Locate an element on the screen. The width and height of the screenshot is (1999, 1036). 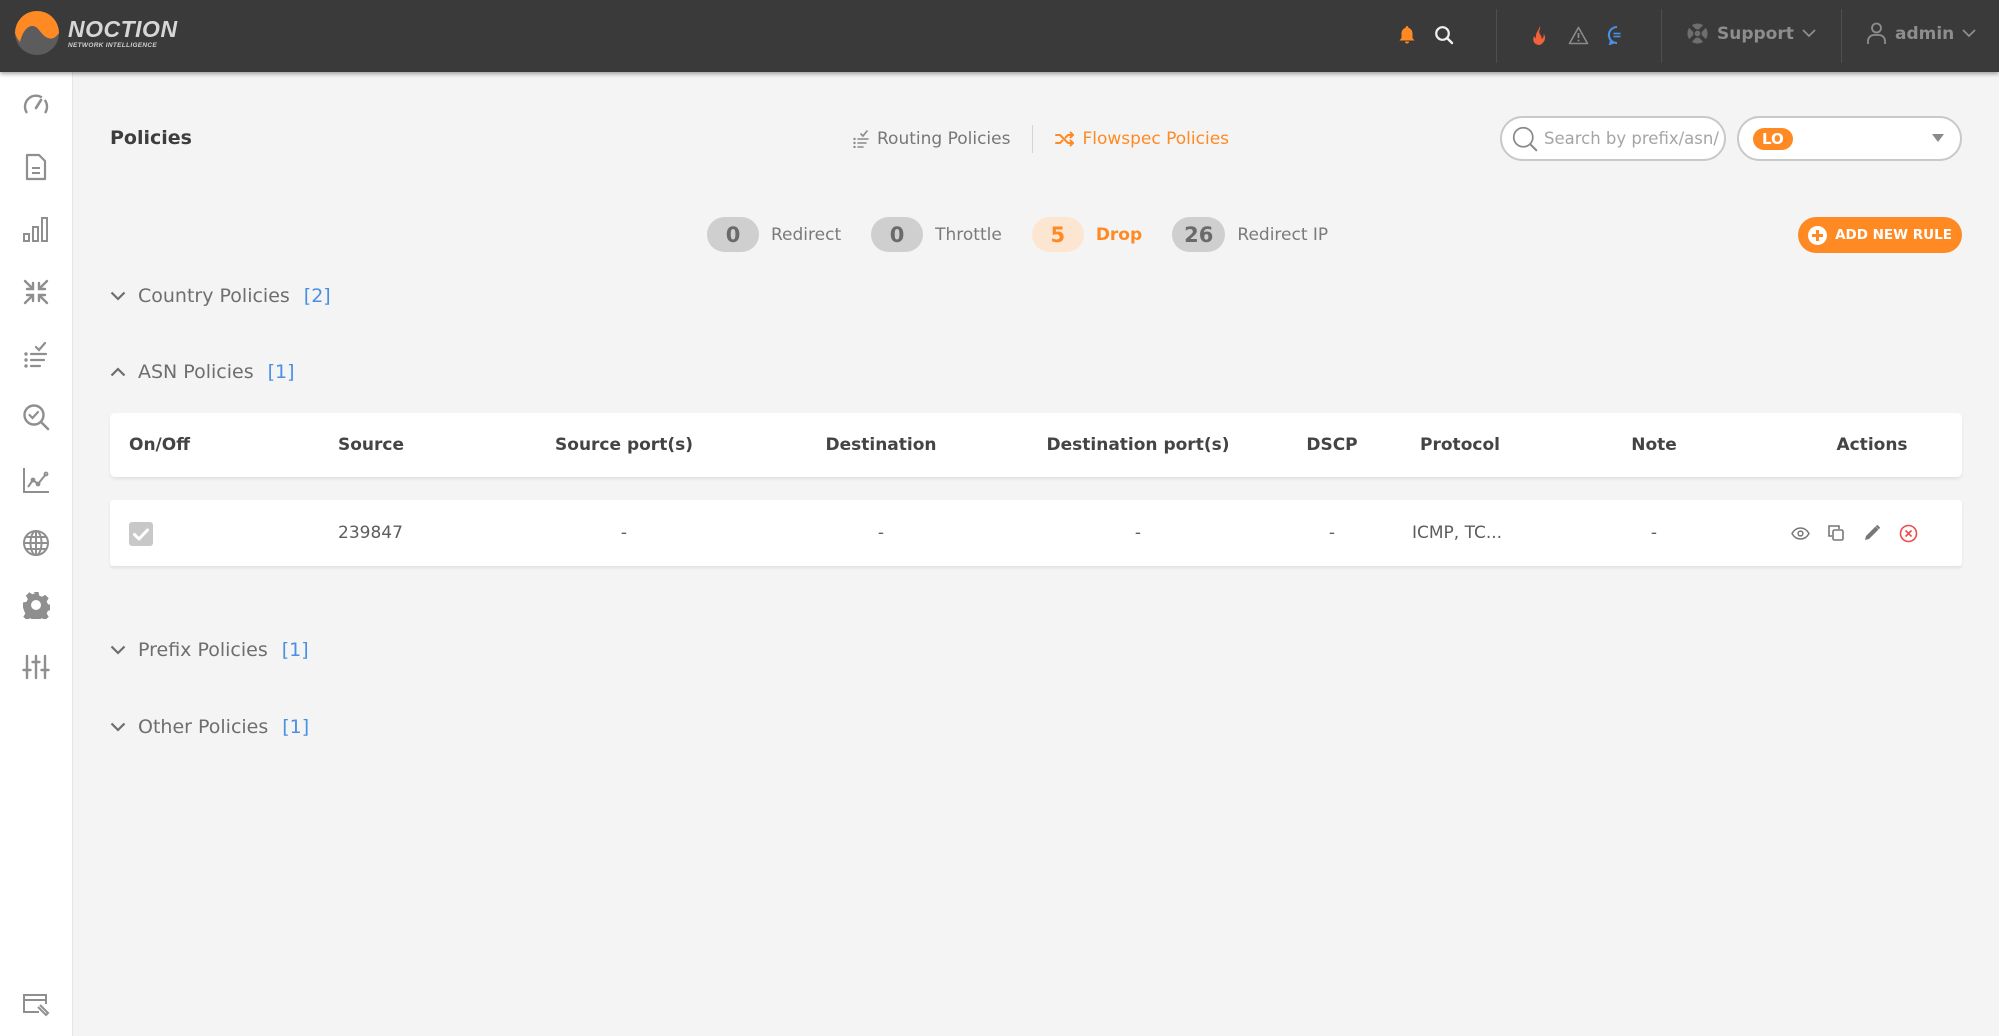
line-chart-icon is located at coordinates (36, 480).